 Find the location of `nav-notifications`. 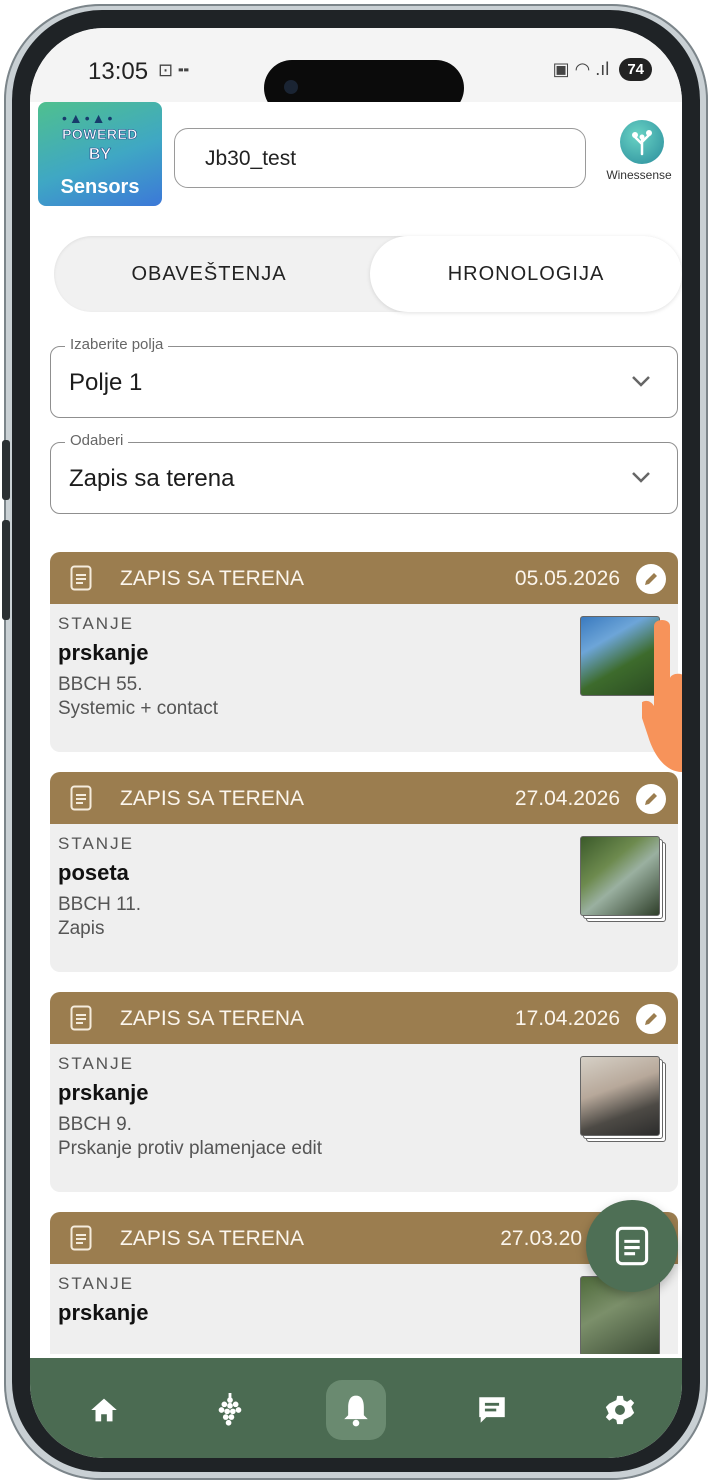

nav-notifications is located at coordinates (356, 1410).